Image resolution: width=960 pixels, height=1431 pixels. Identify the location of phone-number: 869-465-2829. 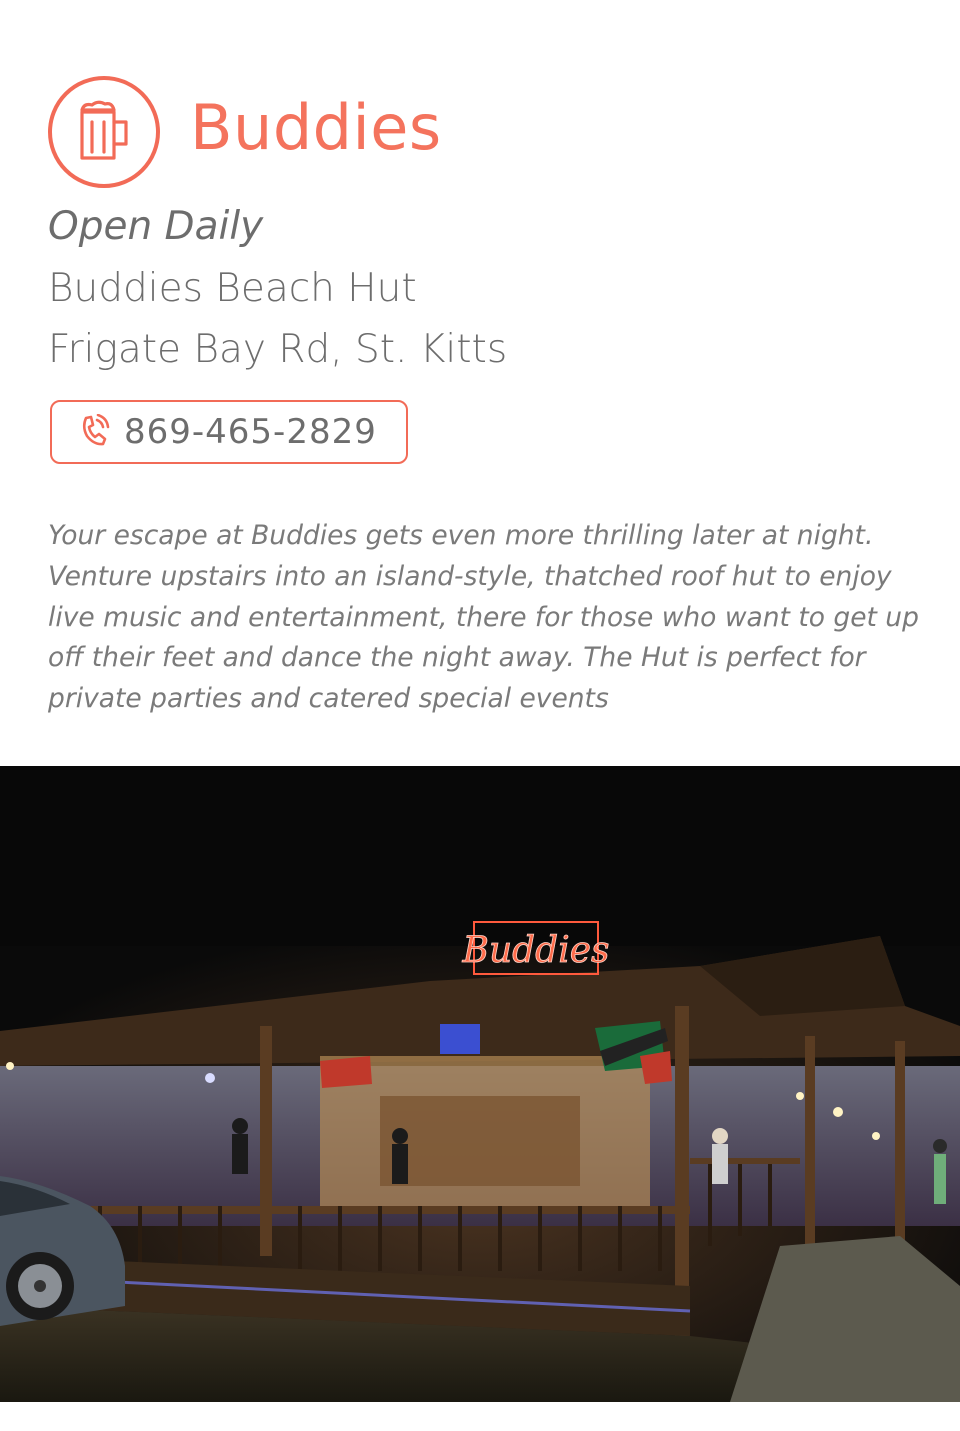
(250, 432).